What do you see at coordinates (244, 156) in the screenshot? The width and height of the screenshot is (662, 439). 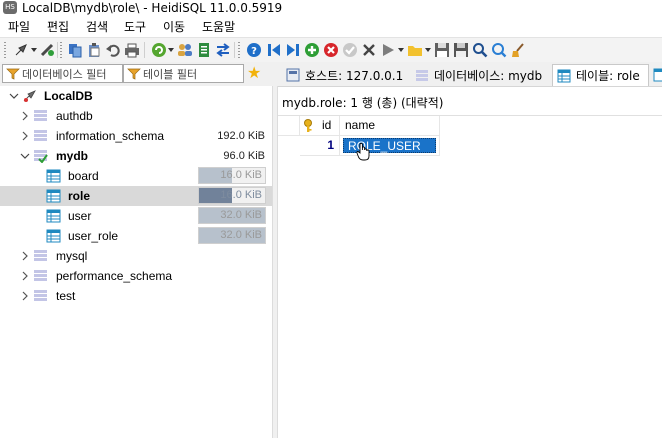 I see `tree-size: 96.0 KiB` at bounding box center [244, 156].